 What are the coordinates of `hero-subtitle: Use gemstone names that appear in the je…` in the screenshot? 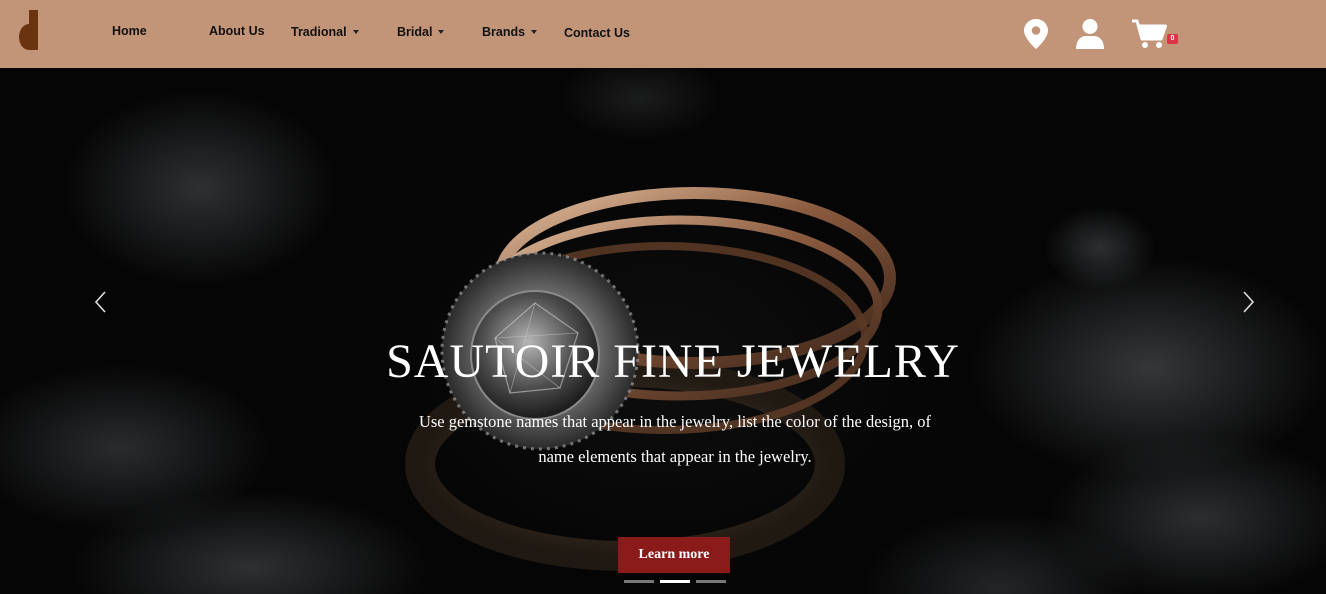 It's located at (675, 439).